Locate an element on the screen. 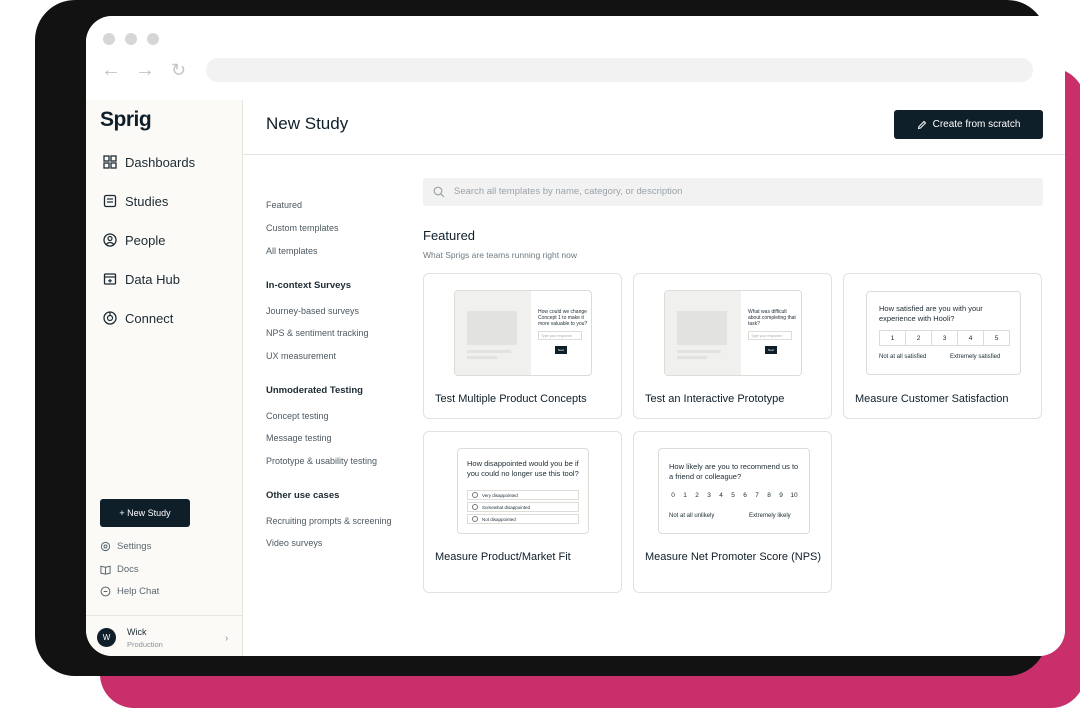 Image resolution: width=1080 pixels, height=708 pixels. user-switcher: W Wick Production › is located at coordinates (164, 635).